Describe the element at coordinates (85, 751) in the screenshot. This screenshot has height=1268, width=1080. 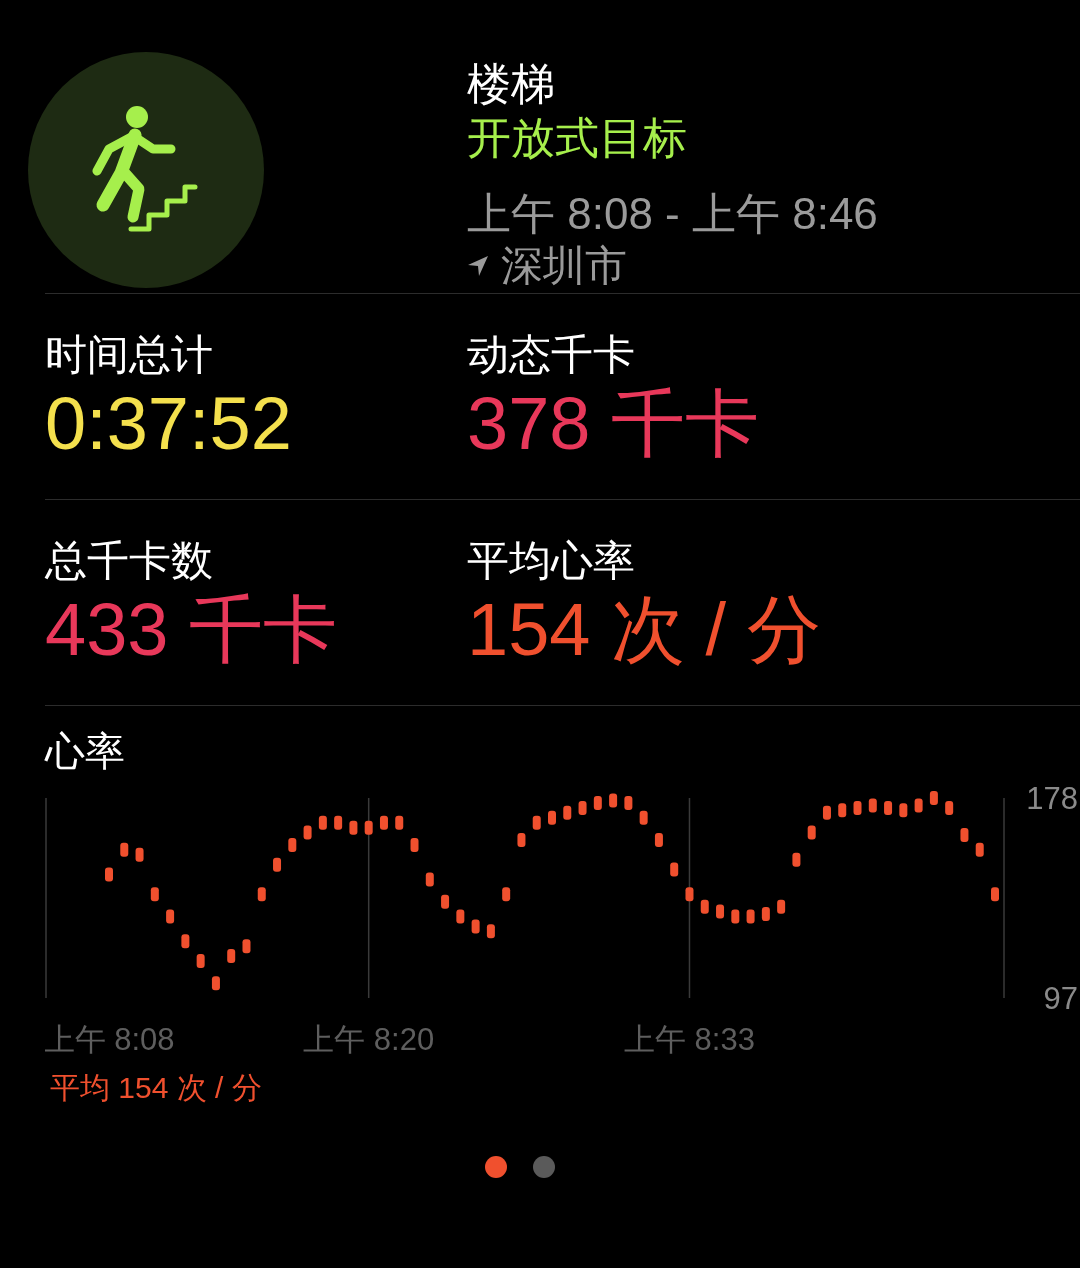
I see `chart-title: 心率` at that location.